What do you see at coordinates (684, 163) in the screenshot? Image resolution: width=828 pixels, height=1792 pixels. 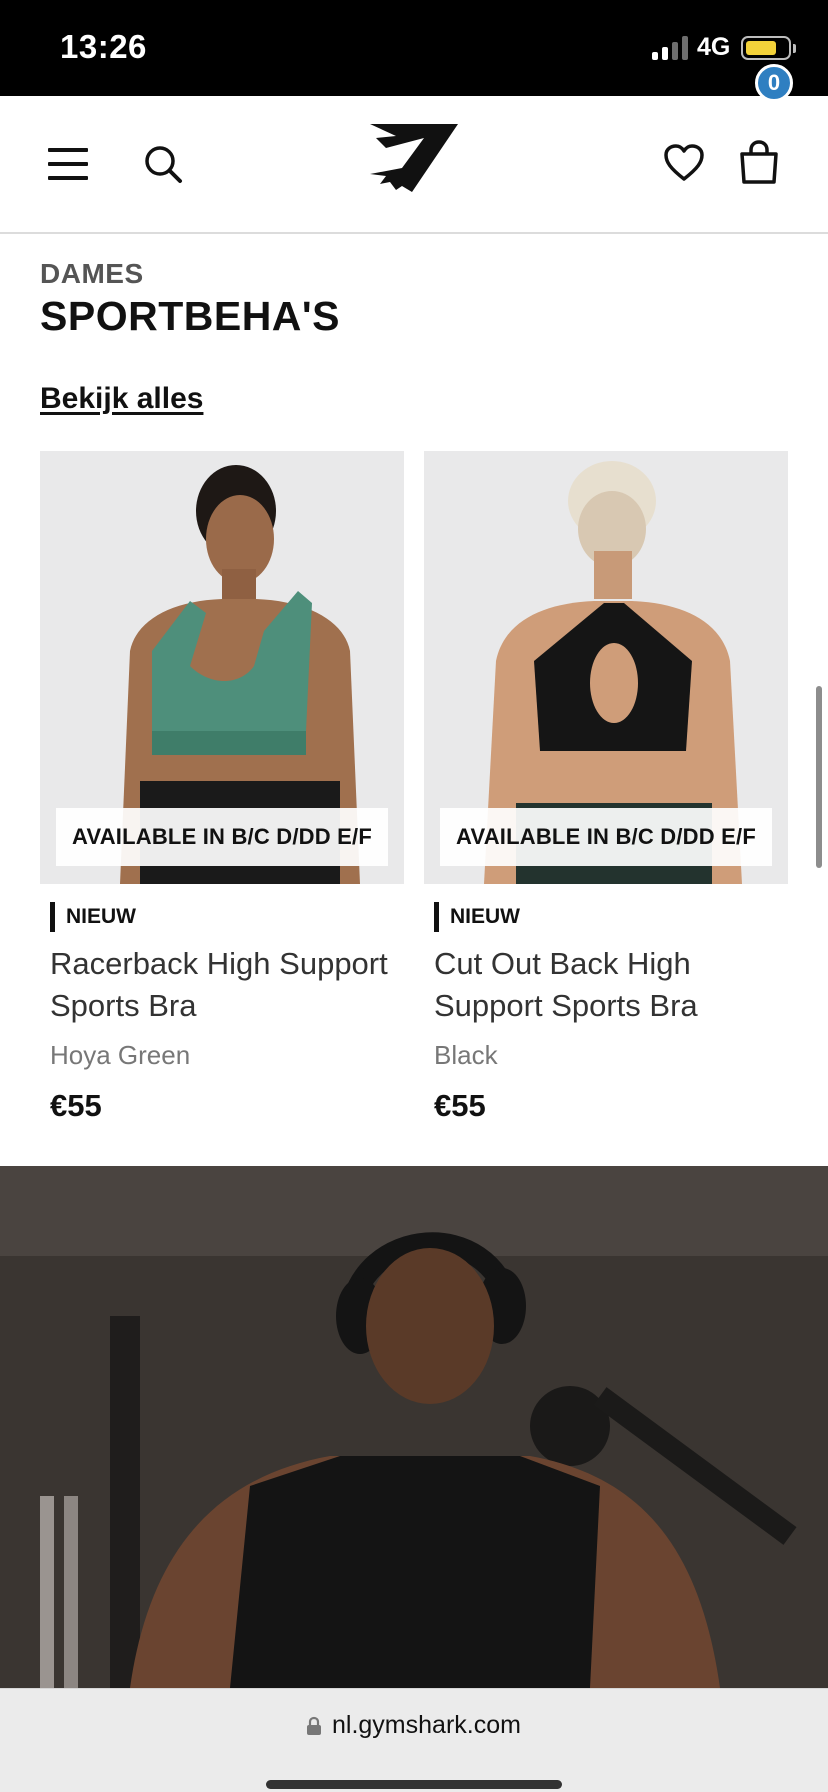 I see `heart-icon` at bounding box center [684, 163].